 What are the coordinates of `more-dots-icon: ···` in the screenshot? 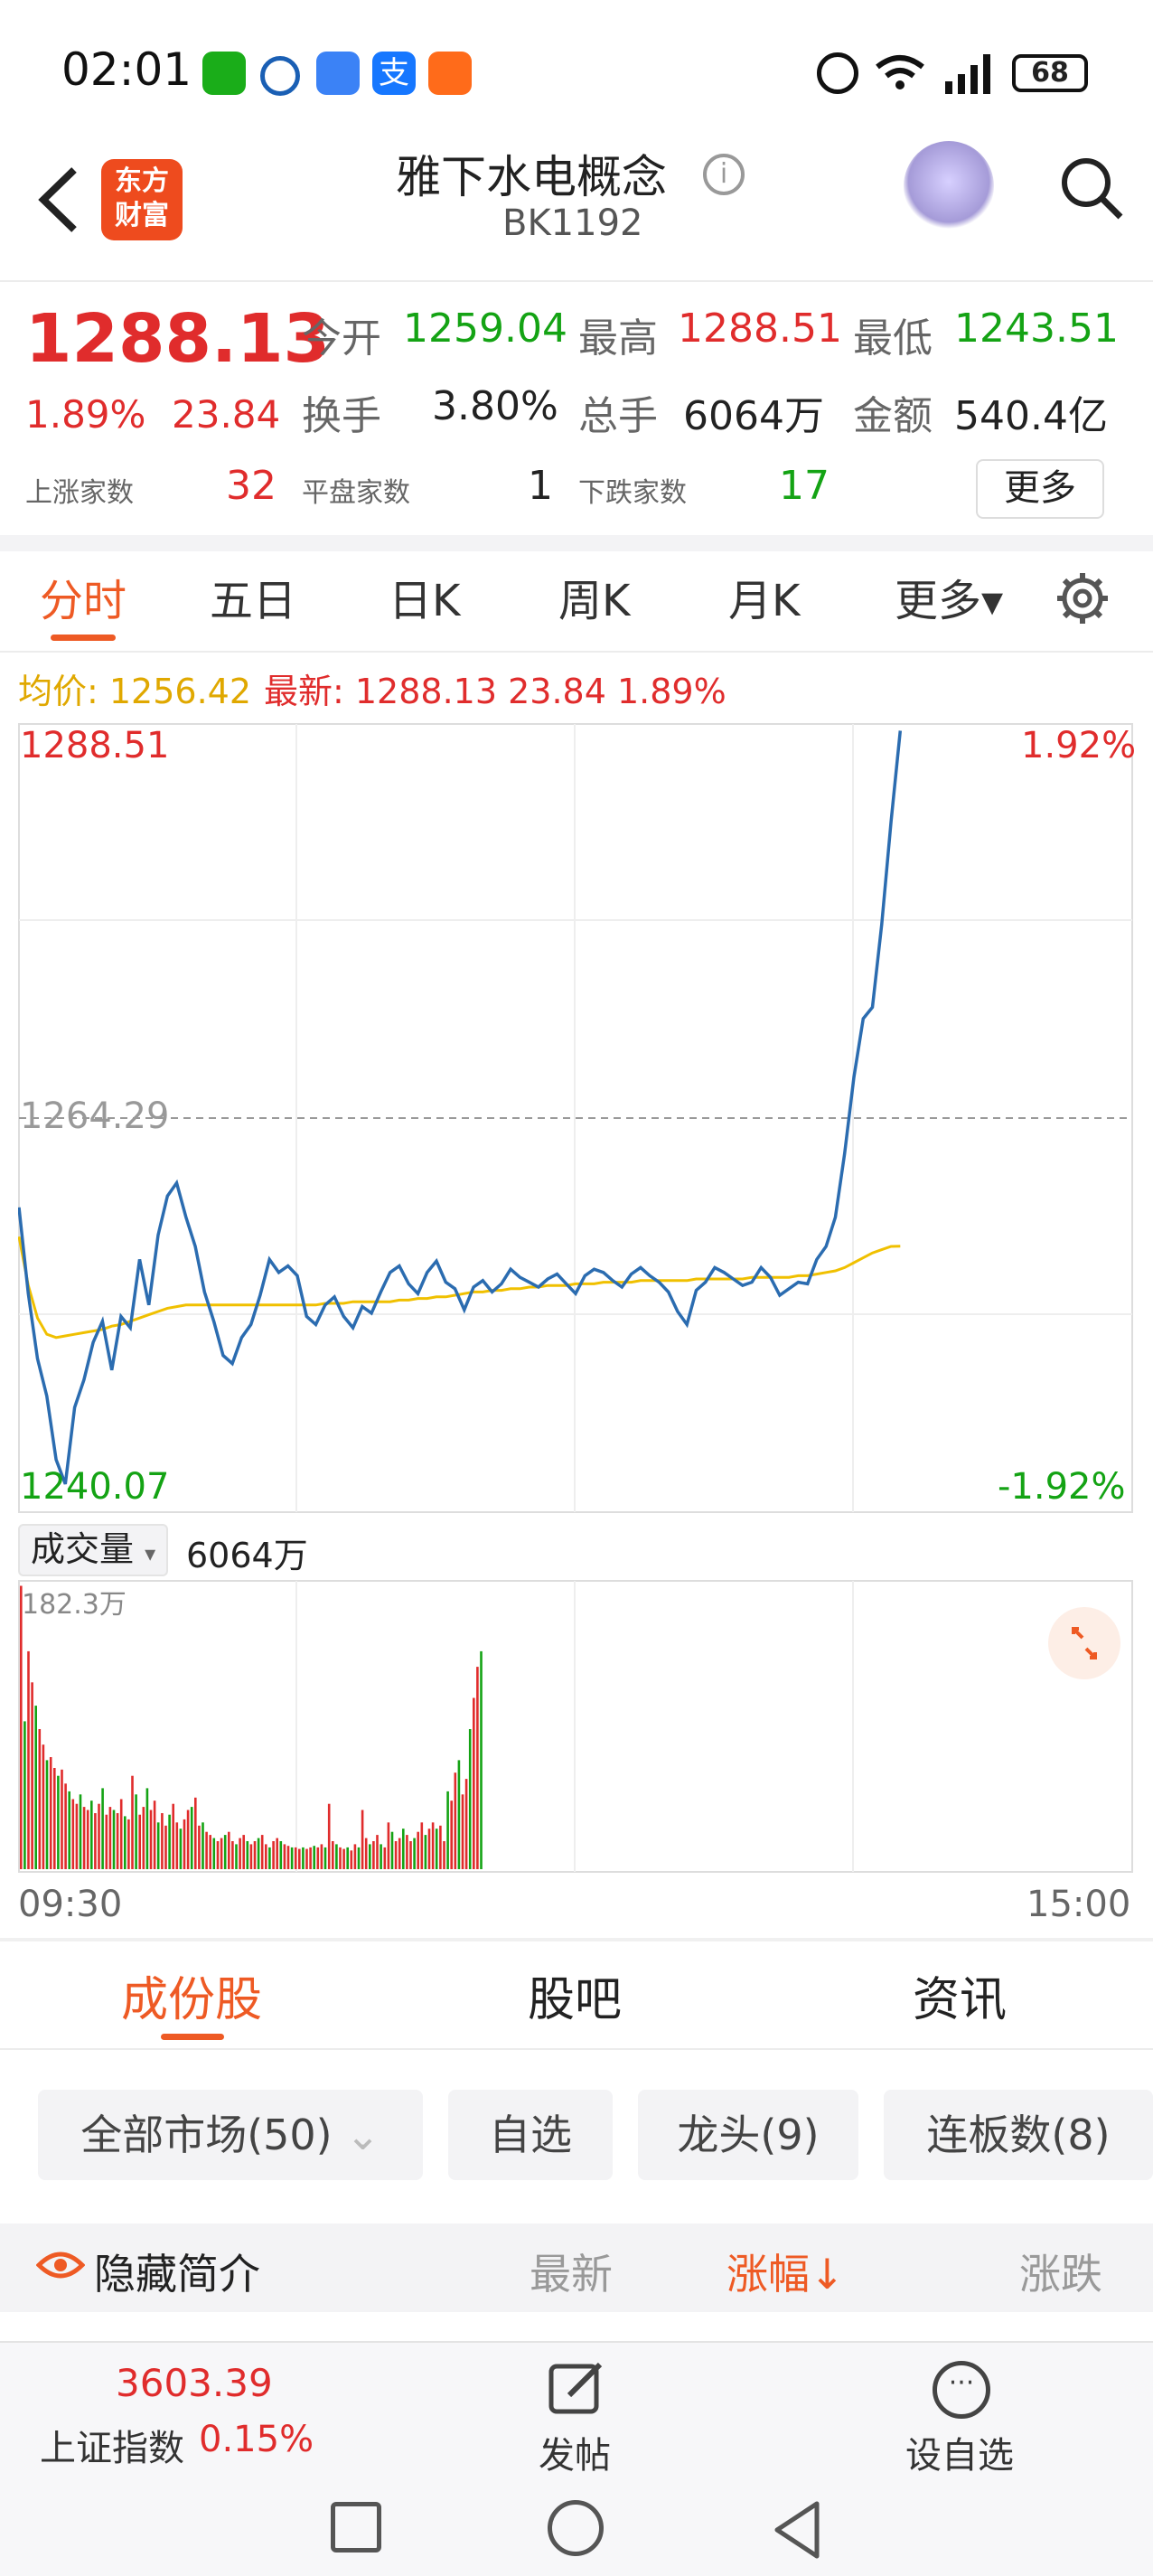 It's located at (961, 2390).